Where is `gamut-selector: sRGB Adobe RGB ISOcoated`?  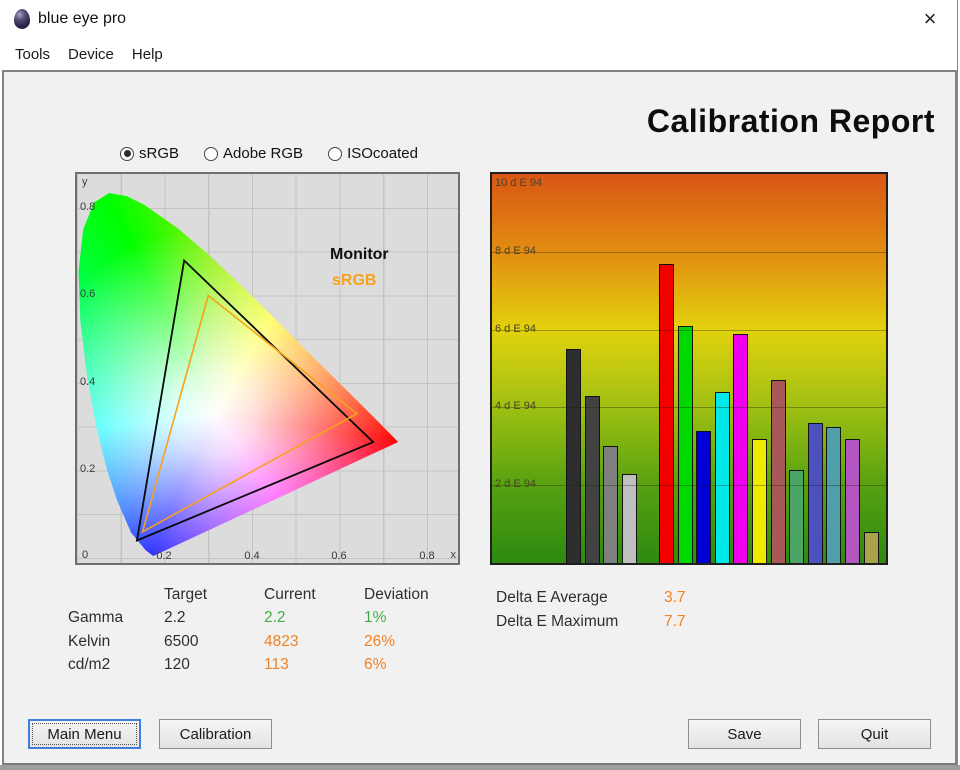
gamut-selector: sRGB Adobe RGB ISOcoated is located at coordinates (269, 153).